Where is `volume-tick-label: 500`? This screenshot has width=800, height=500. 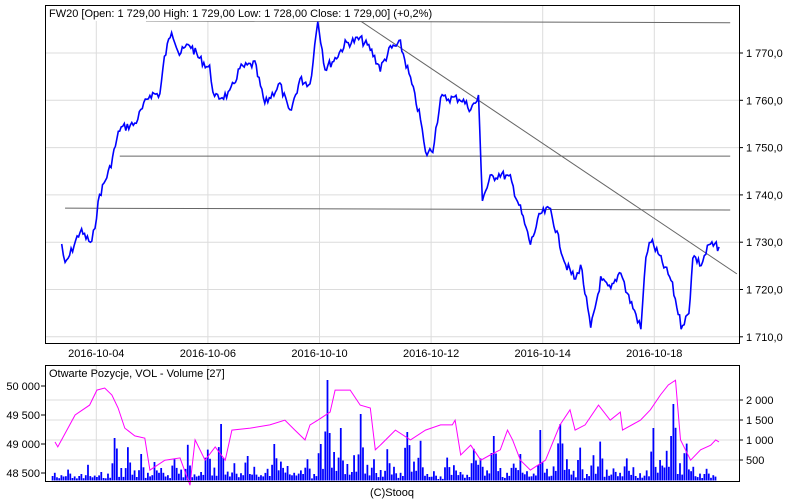 volume-tick-label: 500 is located at coordinates (755, 461).